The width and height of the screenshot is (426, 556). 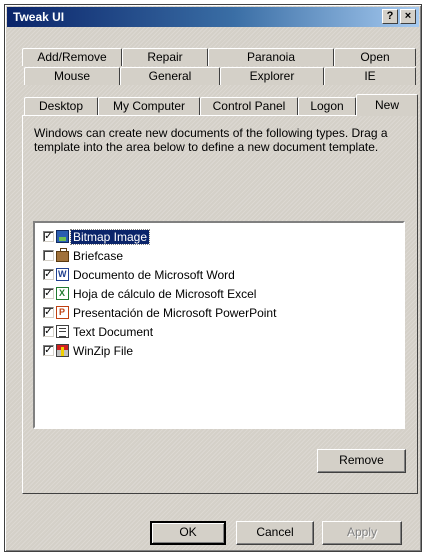 I want to click on bitmap-icon, so click(x=62, y=236).